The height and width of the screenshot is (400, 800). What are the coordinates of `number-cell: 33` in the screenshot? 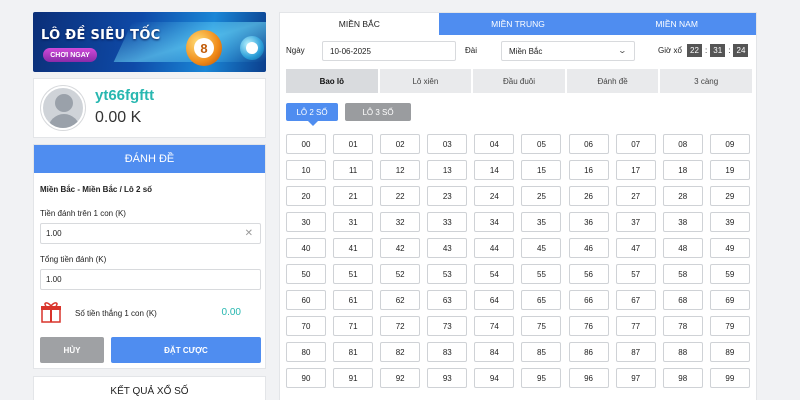 It's located at (447, 222).